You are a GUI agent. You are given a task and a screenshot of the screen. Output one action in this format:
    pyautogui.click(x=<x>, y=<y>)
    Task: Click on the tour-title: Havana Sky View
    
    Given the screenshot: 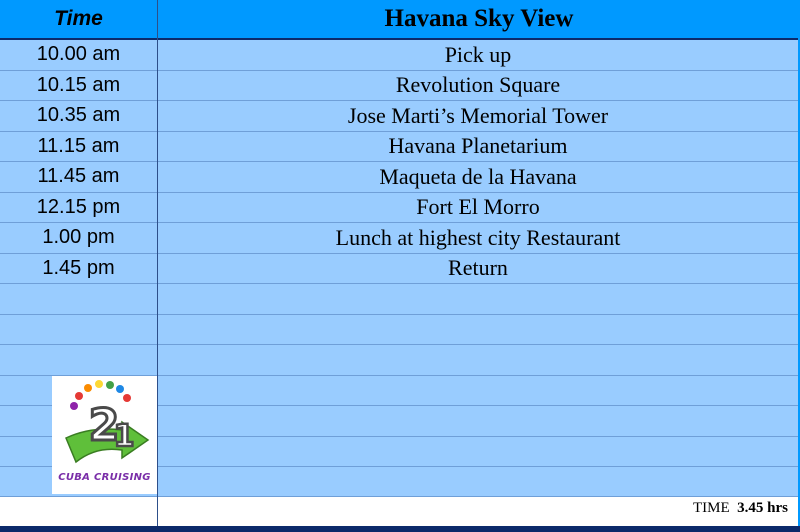 What is the action you would take?
    pyautogui.click(x=479, y=18)
    